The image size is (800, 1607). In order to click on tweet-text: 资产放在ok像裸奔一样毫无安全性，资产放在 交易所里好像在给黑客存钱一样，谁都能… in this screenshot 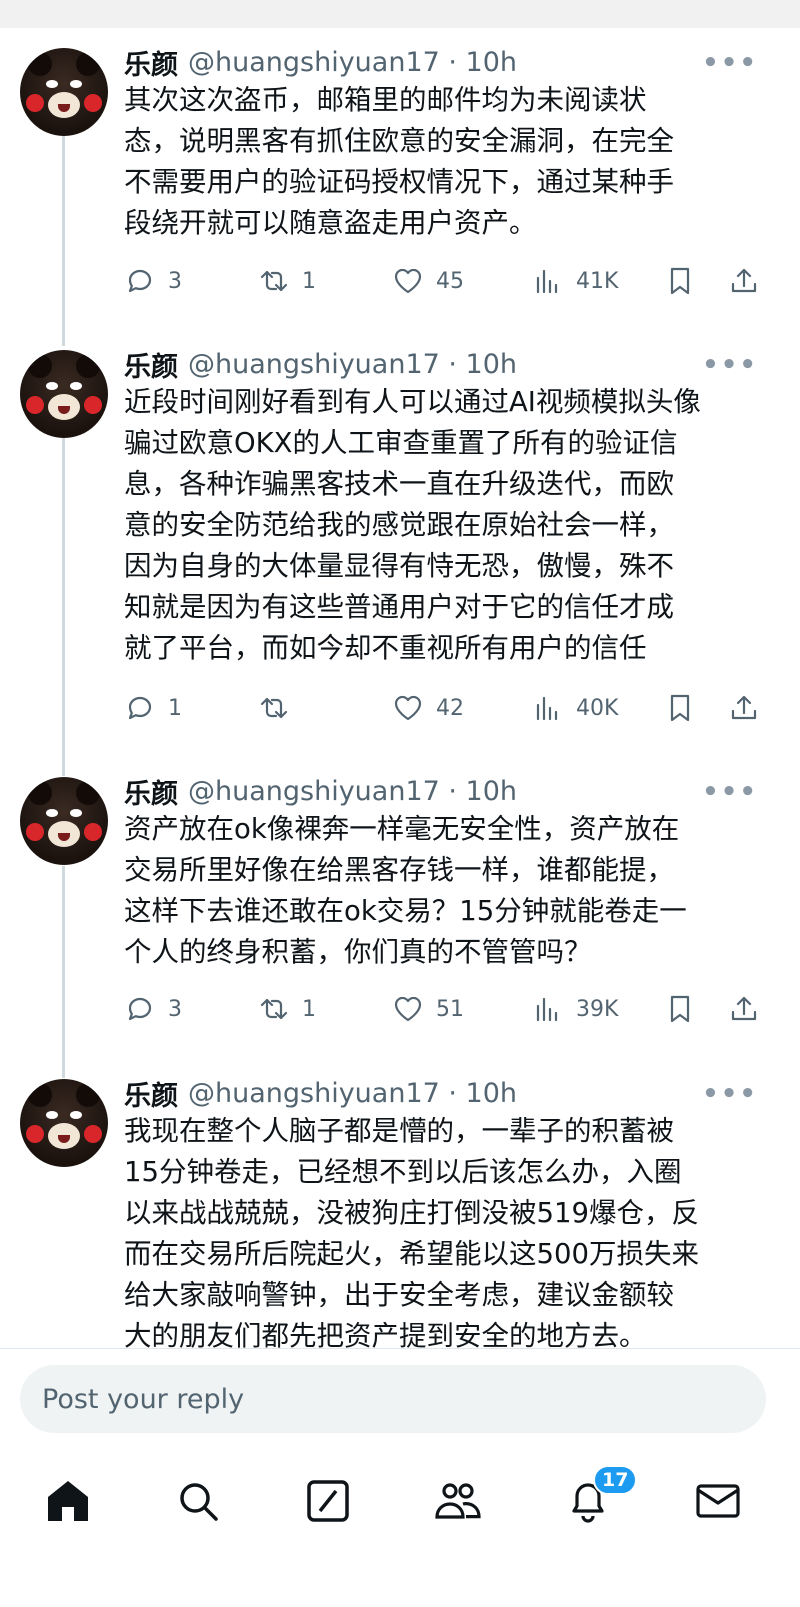, I will do `click(405, 890)`.